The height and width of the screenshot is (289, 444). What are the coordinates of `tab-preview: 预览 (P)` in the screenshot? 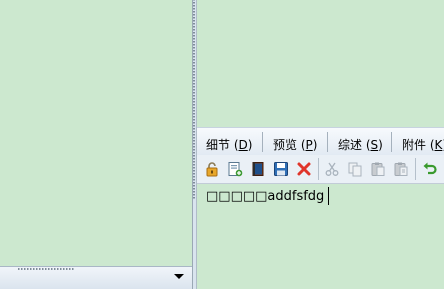 It's located at (295, 144).